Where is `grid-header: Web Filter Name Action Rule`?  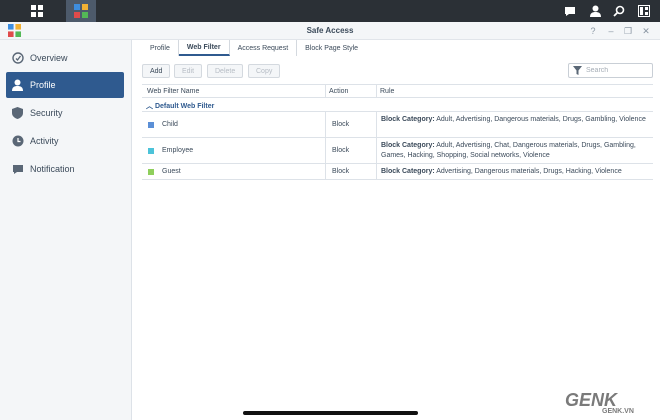
grid-header: Web Filter Name Action Rule is located at coordinates (397, 91).